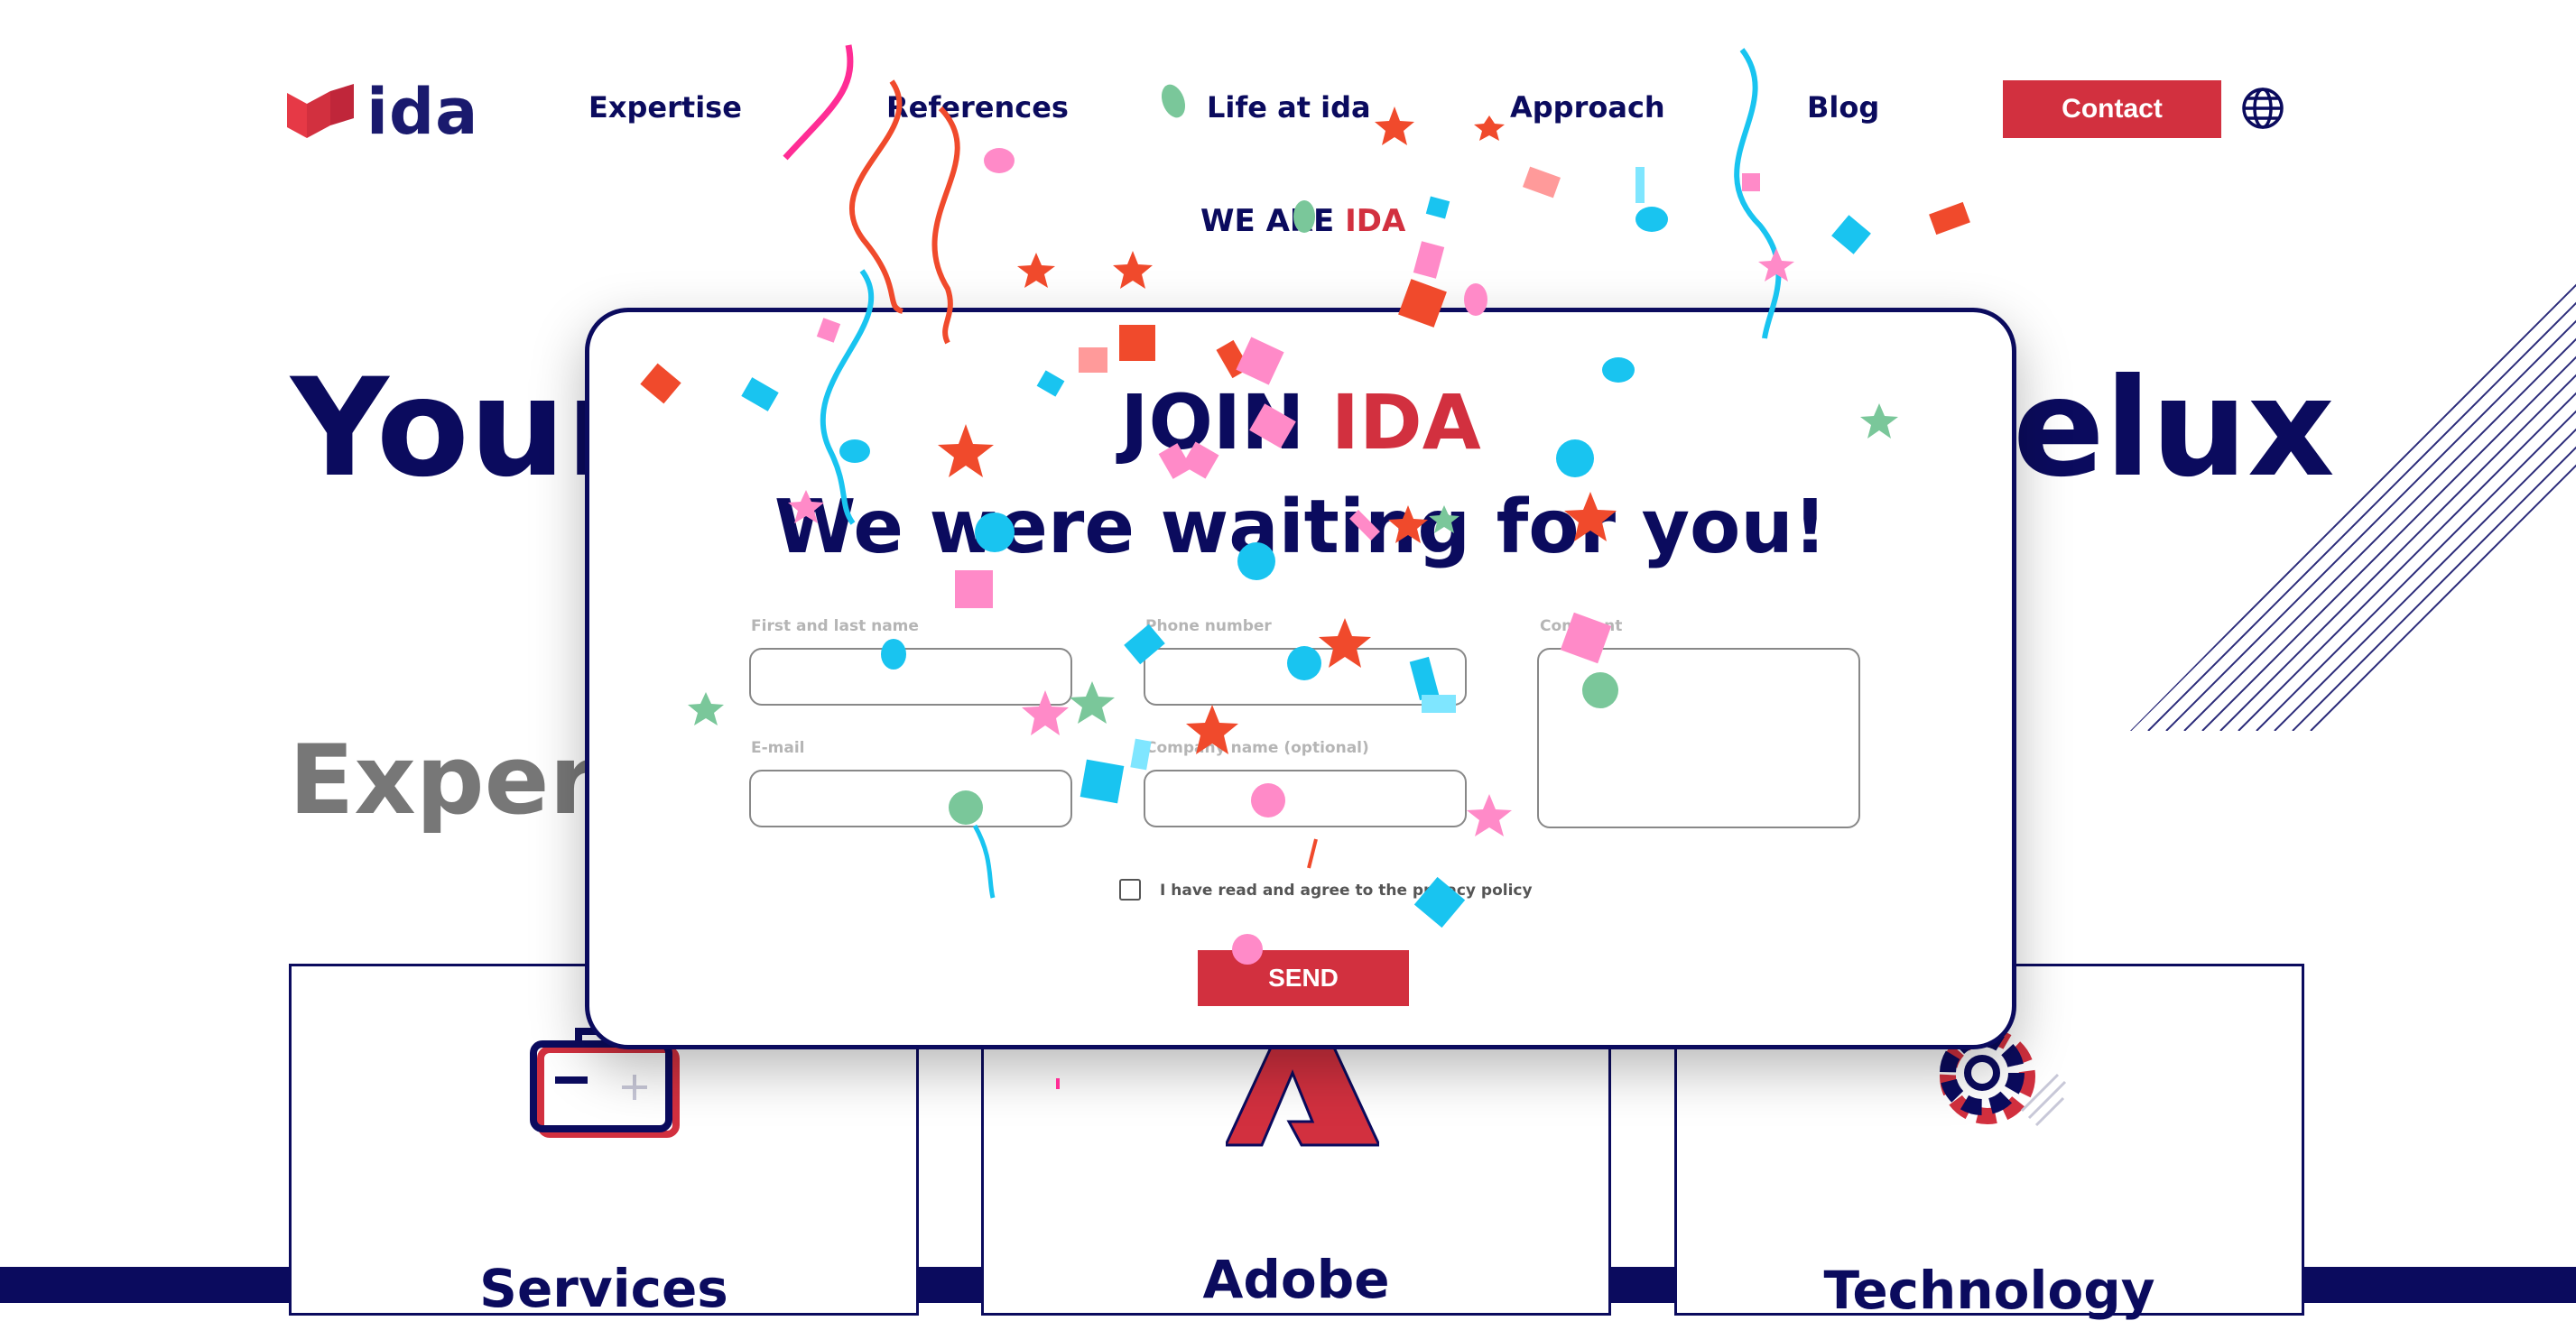 Image resolution: width=2576 pixels, height=1321 pixels. I want to click on tagline: WE ARE IDA, so click(1302, 221).